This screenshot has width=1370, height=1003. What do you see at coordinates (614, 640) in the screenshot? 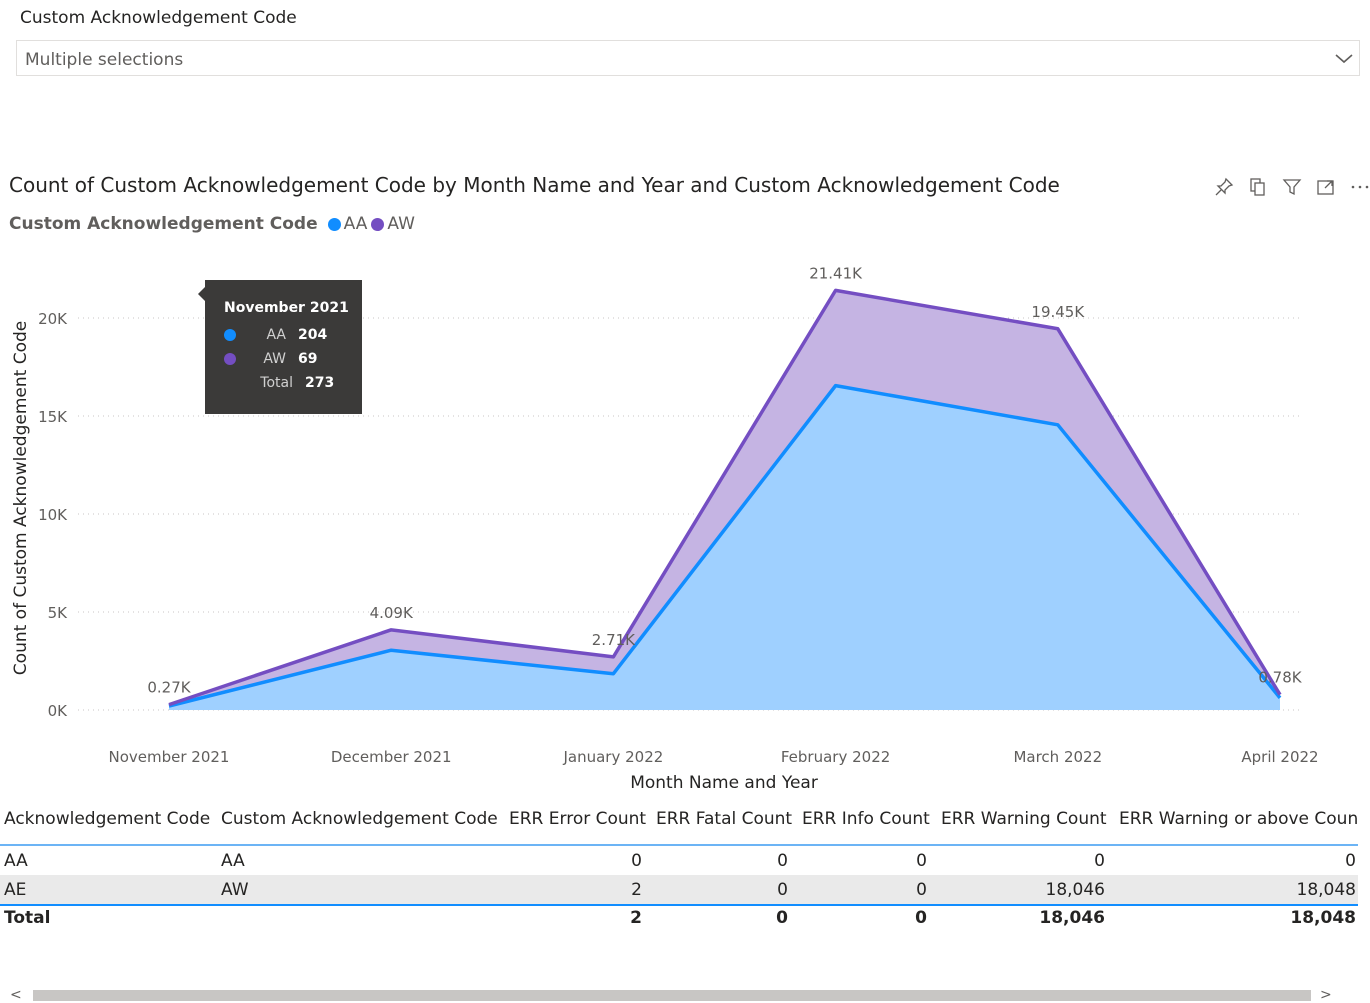
I see `data-label: 2.71K` at bounding box center [614, 640].